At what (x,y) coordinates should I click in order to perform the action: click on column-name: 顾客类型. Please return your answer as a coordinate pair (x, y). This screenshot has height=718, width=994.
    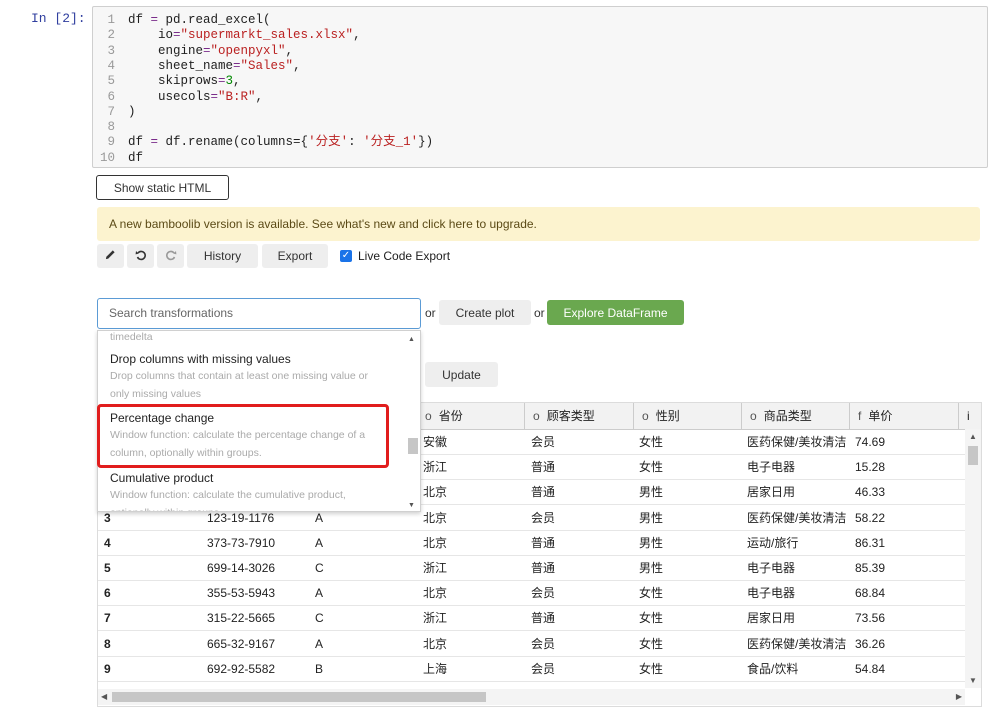
    Looking at the image, I should click on (570, 416).